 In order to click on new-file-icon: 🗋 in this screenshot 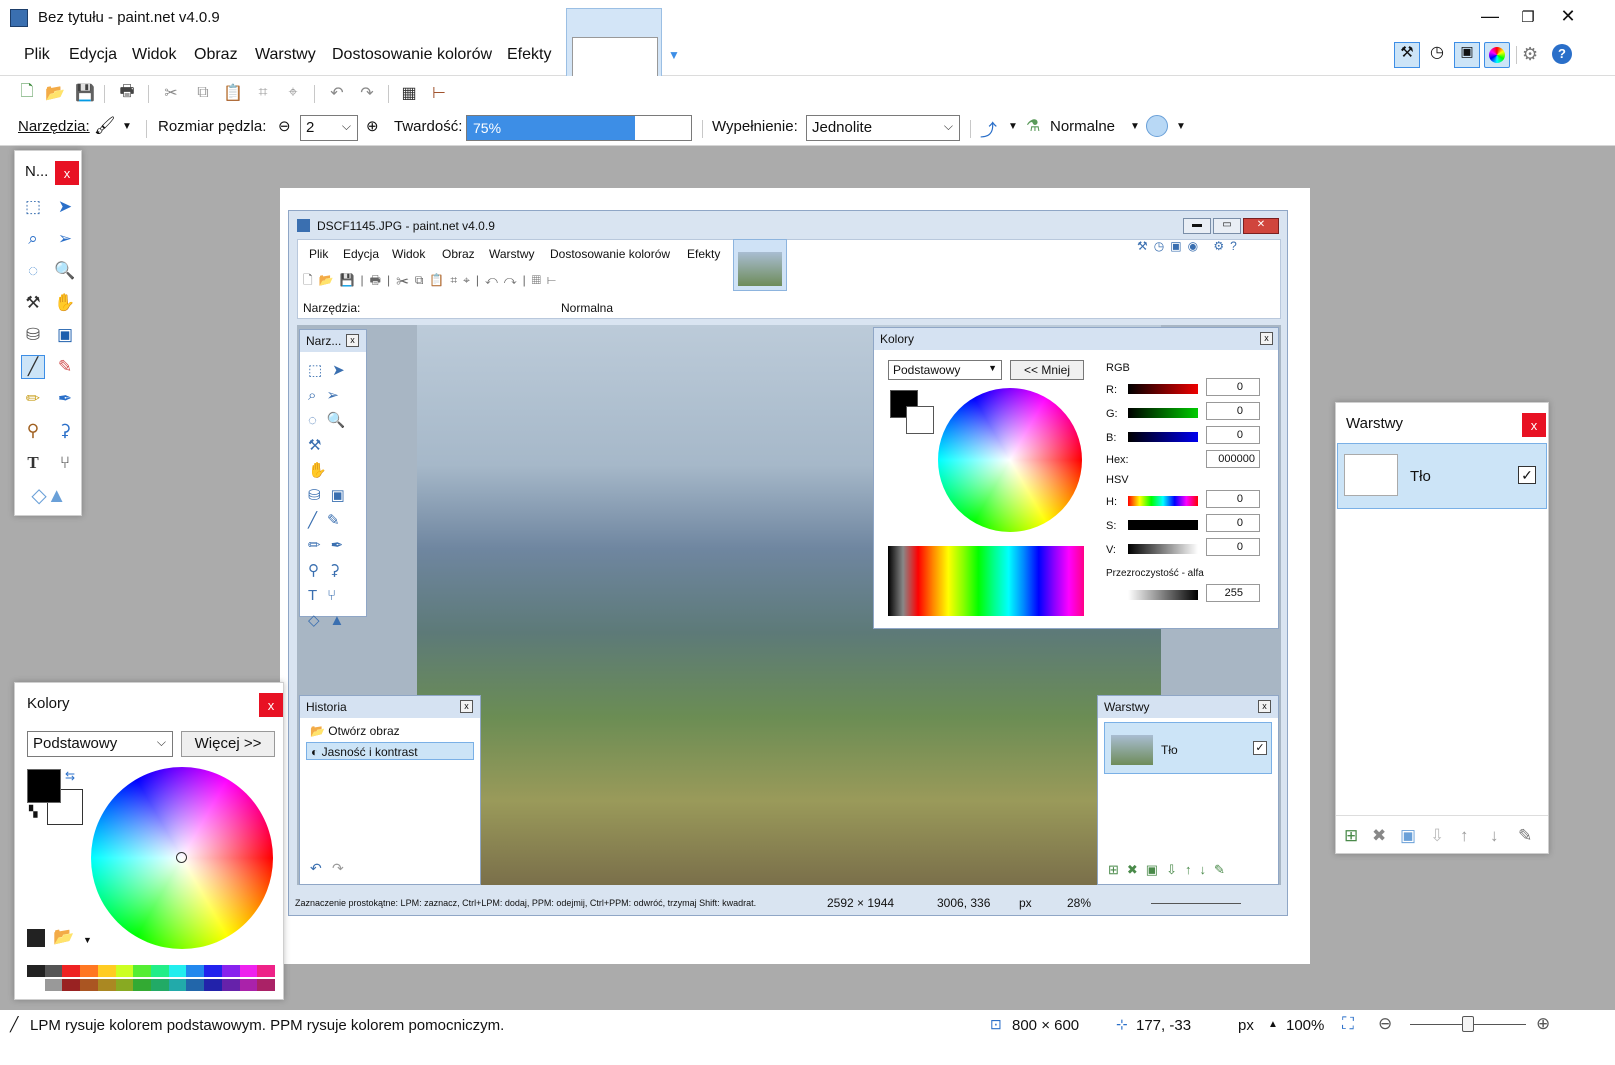, I will do `click(27, 93)`.